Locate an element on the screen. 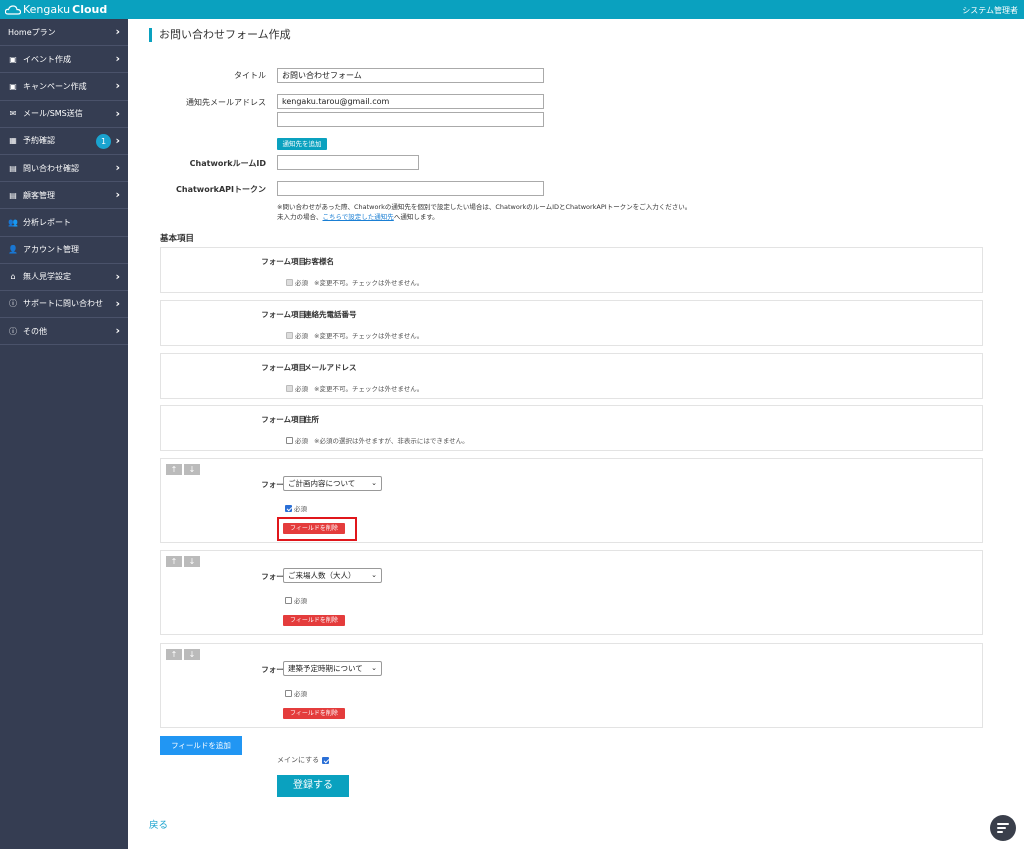 This screenshot has height=849, width=1024. field-name: お客様名 is located at coordinates (319, 261).